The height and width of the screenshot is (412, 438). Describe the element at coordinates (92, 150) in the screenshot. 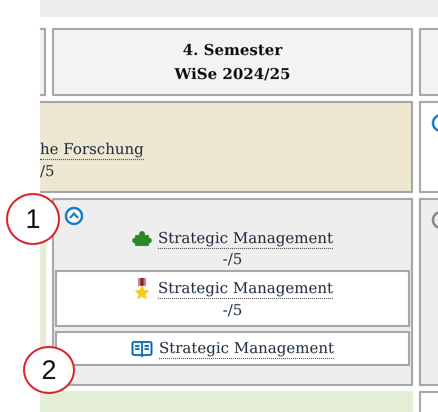

I see `module-link: he Forschung` at that location.